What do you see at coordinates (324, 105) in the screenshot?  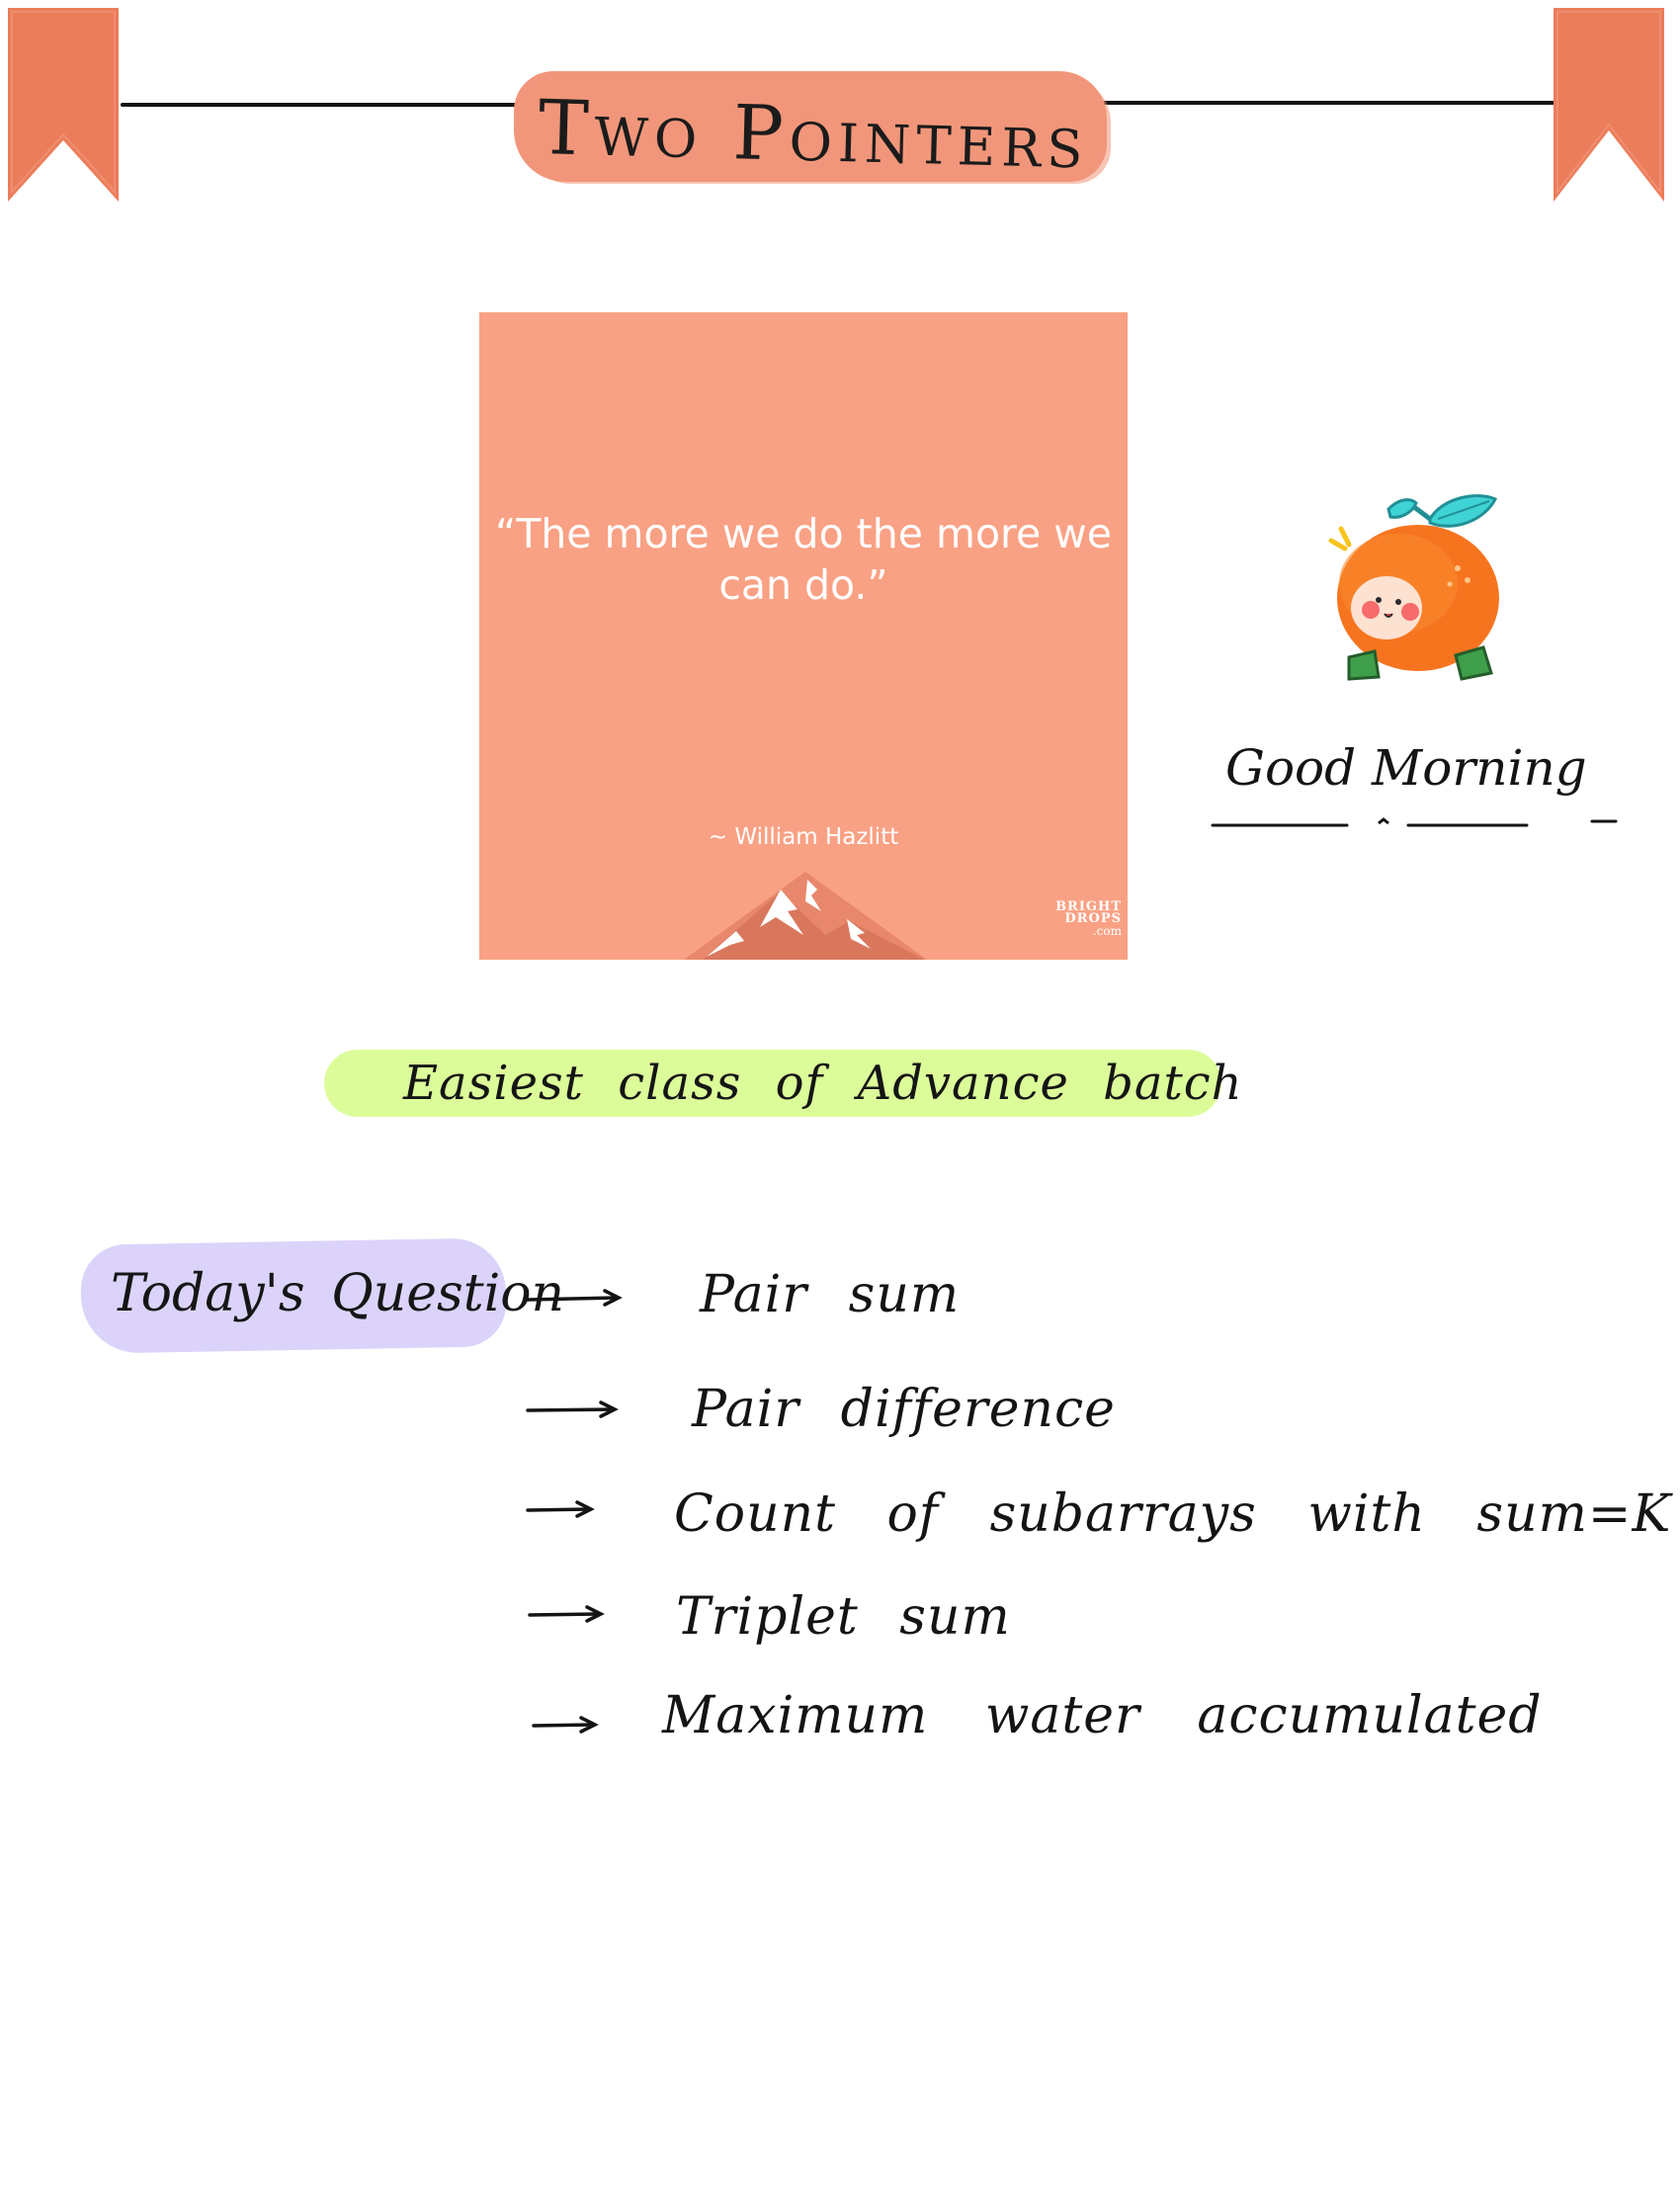 I see `header-line-left` at bounding box center [324, 105].